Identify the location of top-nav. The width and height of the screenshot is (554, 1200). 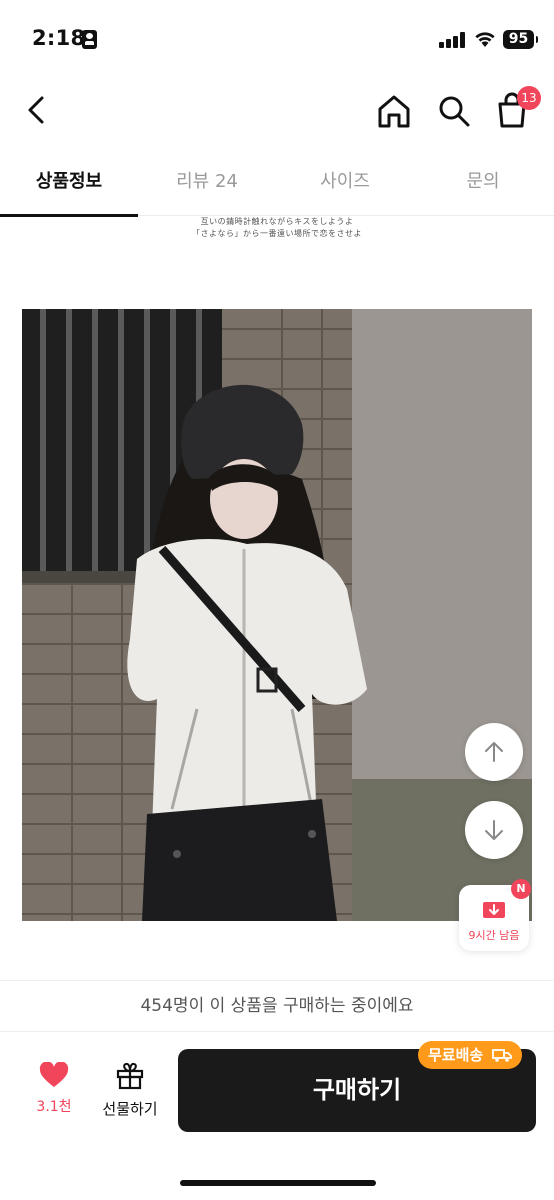
(277, 111).